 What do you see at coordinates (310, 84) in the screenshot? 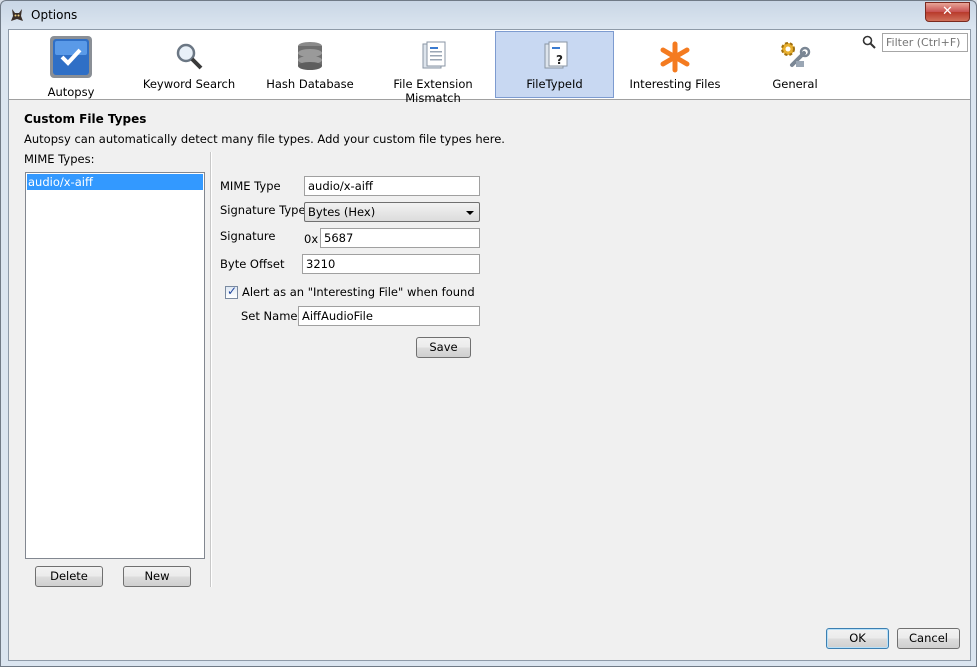
I see `tab-label: Hash Database` at bounding box center [310, 84].